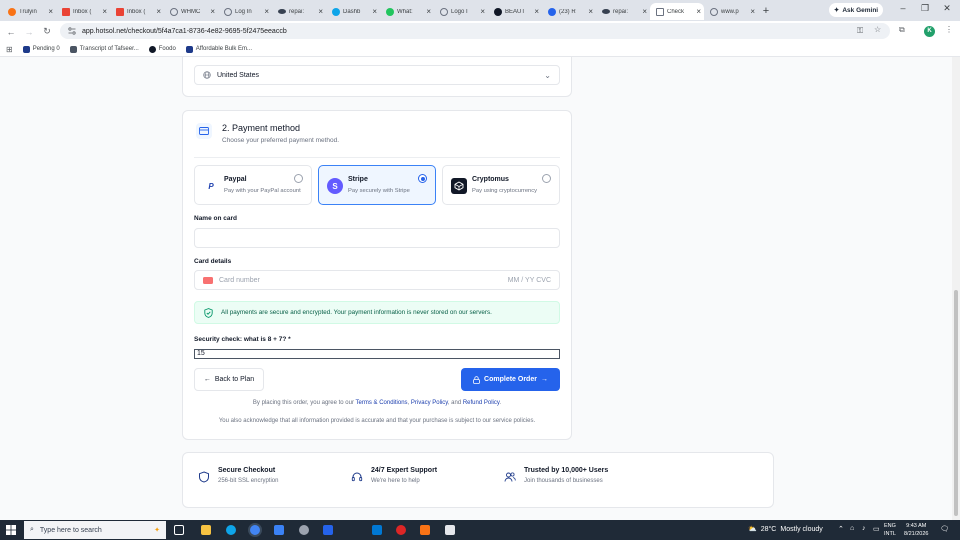 The image size is (960, 540). I want to click on browser-tab: WHMC ×, so click(191, 11).